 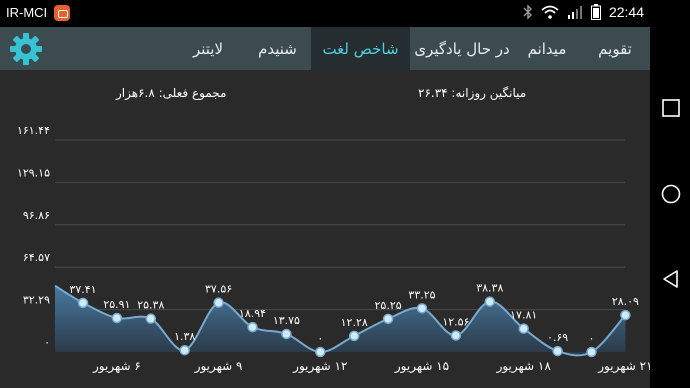 What do you see at coordinates (116, 366) in the screenshot?
I see `x-tick-label: ۶ شهریور` at bounding box center [116, 366].